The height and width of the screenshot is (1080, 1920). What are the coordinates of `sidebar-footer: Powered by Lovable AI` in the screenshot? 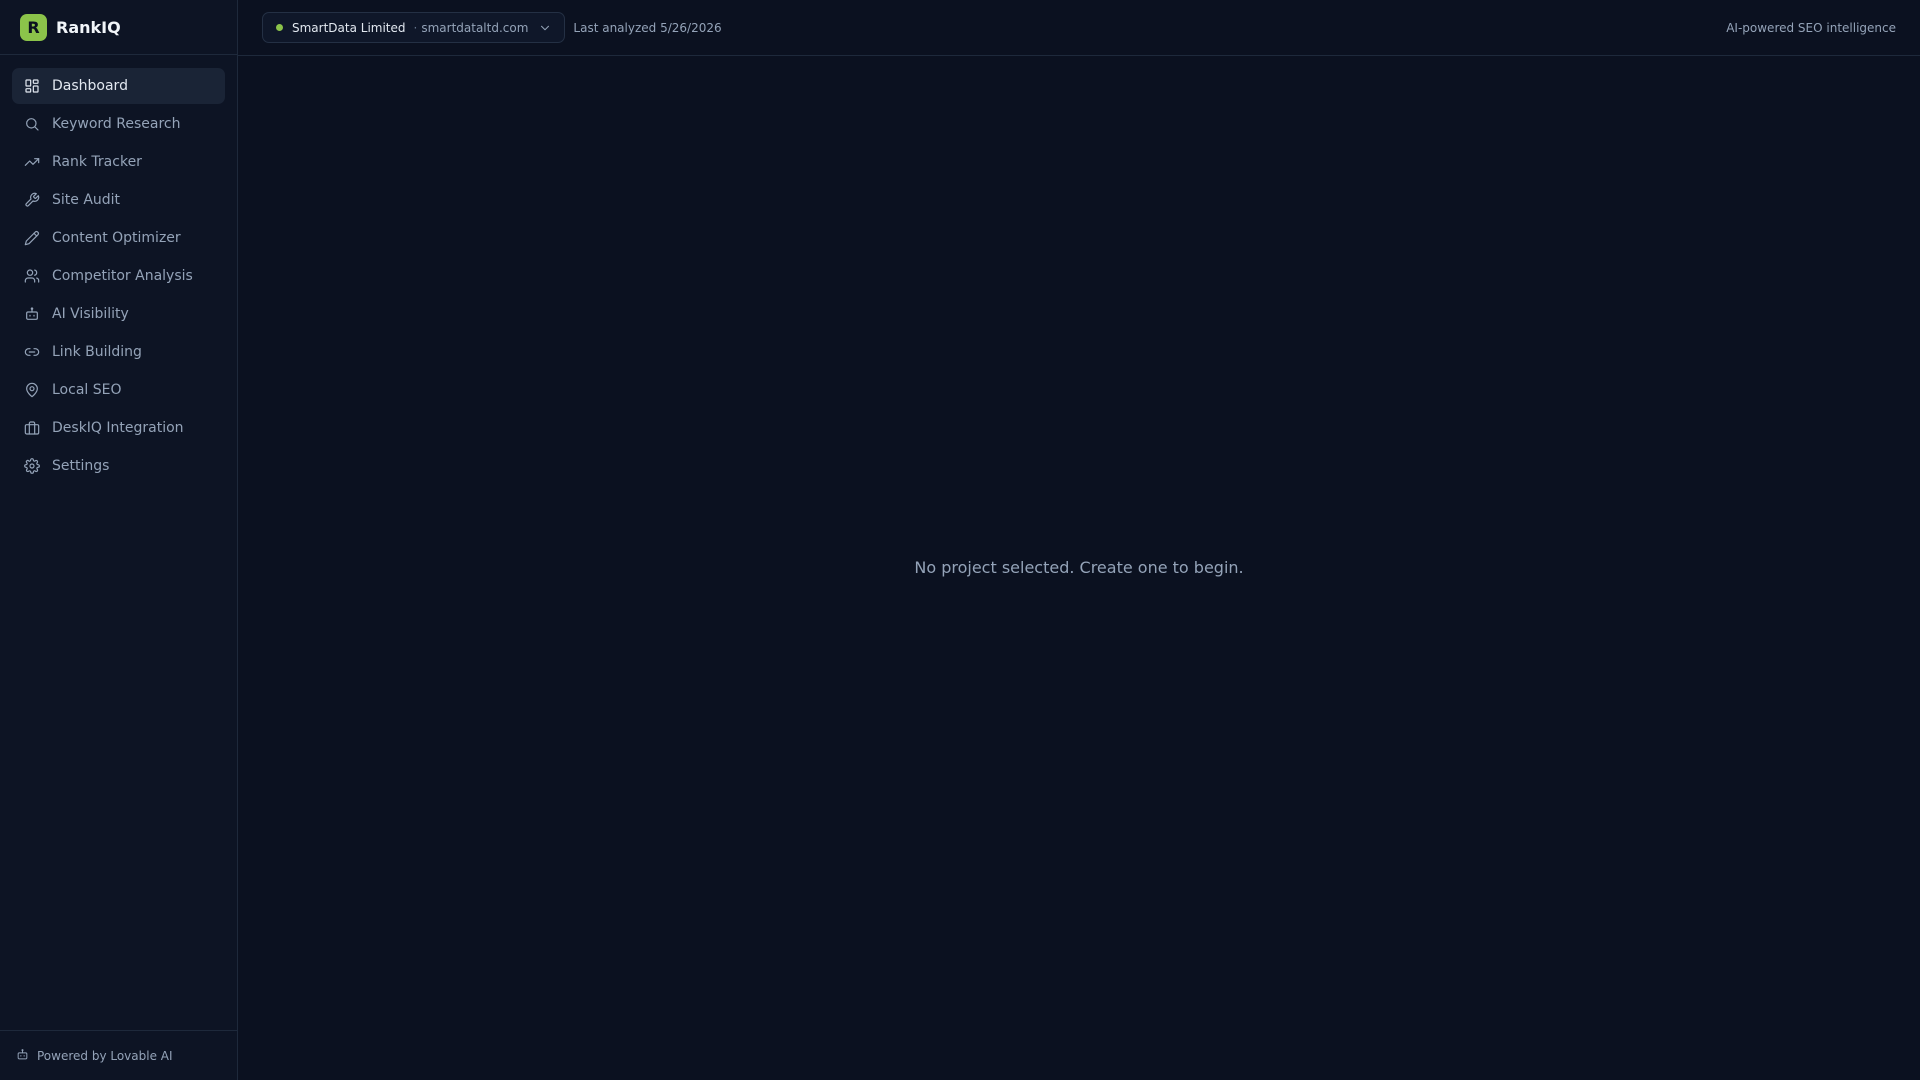 It's located at (118, 1055).